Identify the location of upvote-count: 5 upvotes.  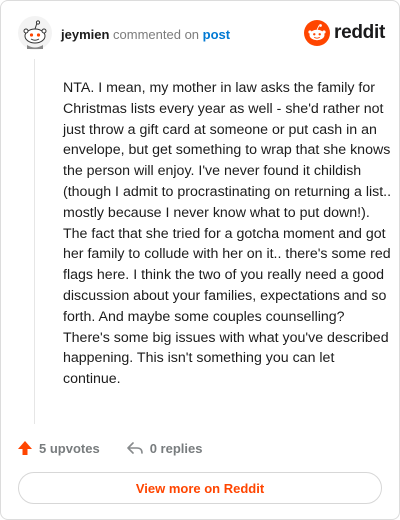
(69, 448).